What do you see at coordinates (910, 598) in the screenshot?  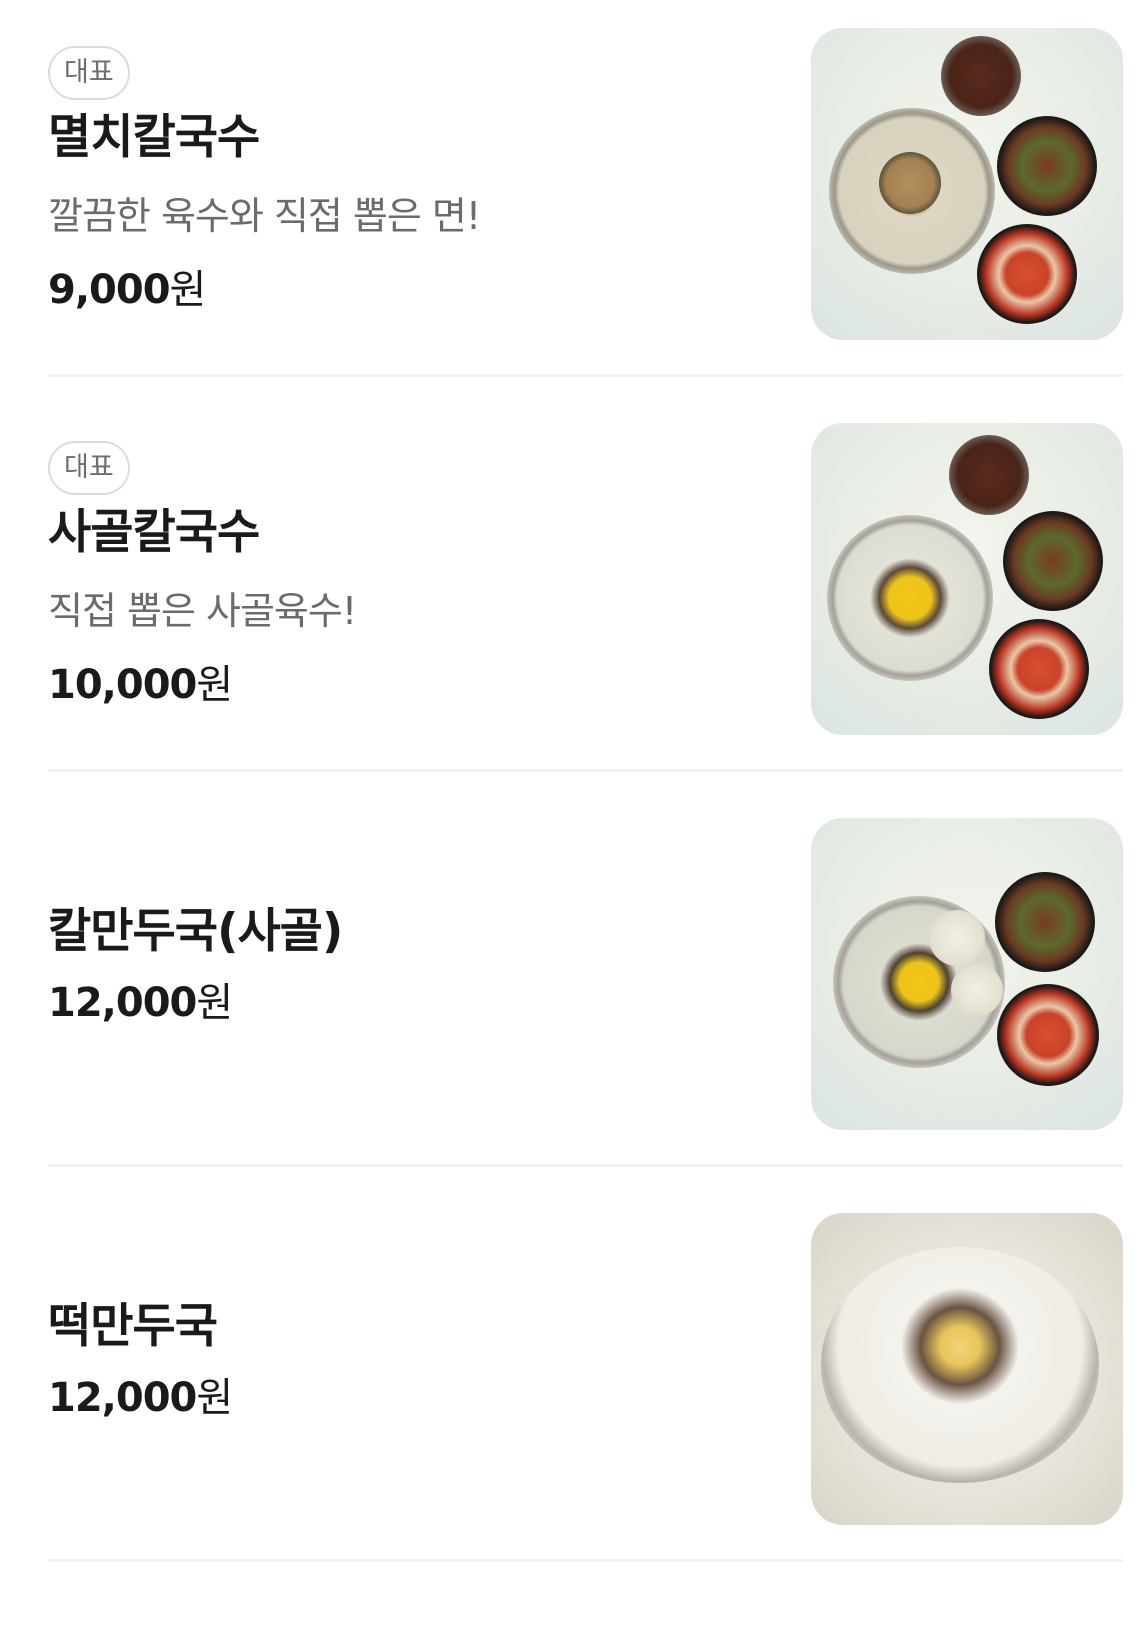 I see `noodle-bowl-icon` at bounding box center [910, 598].